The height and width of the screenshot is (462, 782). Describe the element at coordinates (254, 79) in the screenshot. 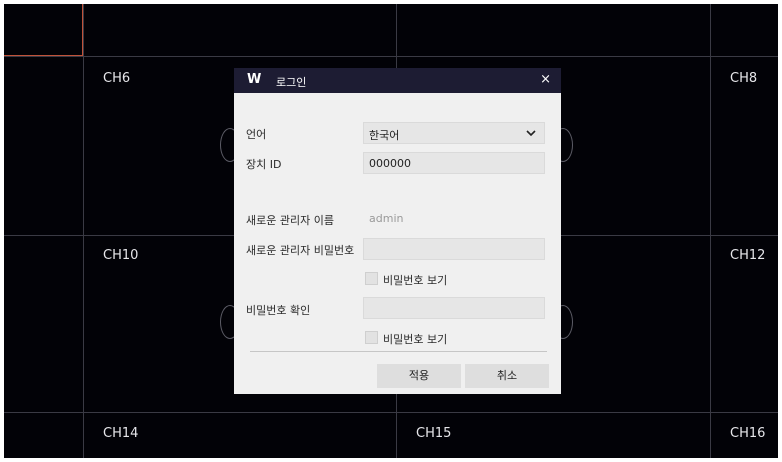

I see `brand-logo-icon: W` at that location.